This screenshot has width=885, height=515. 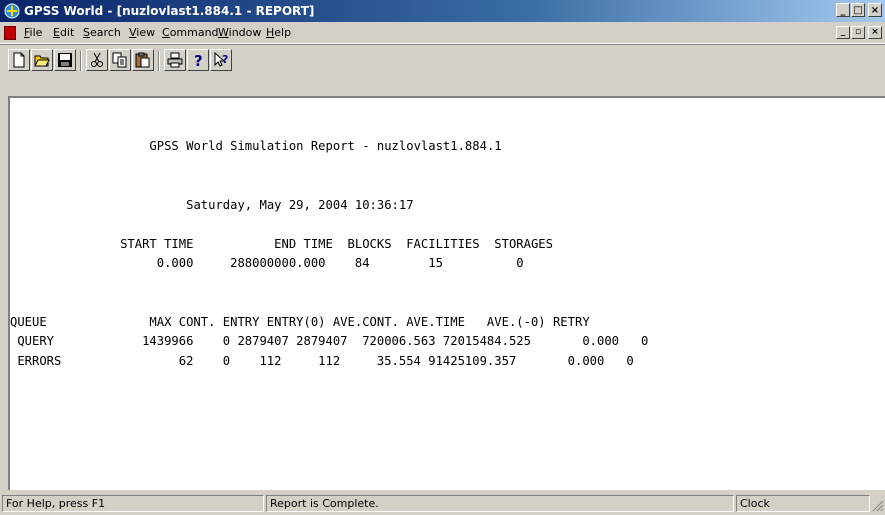 I want to click on mdi-minimize-button: _, so click(x=843, y=32).